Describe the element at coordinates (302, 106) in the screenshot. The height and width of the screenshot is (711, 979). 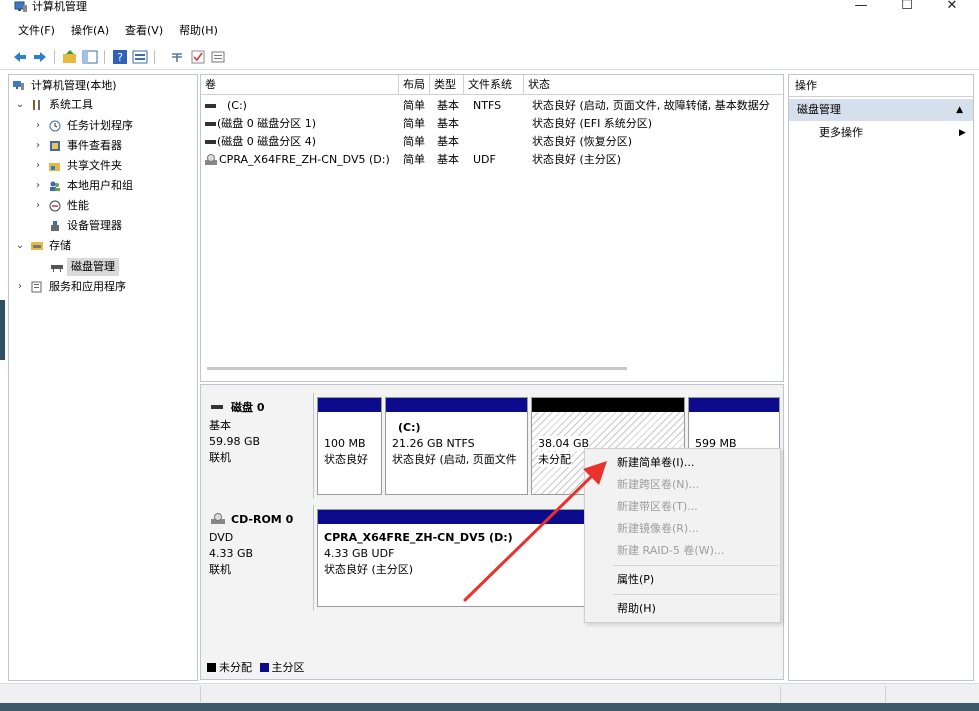
I see `table-row: (C:)` at that location.